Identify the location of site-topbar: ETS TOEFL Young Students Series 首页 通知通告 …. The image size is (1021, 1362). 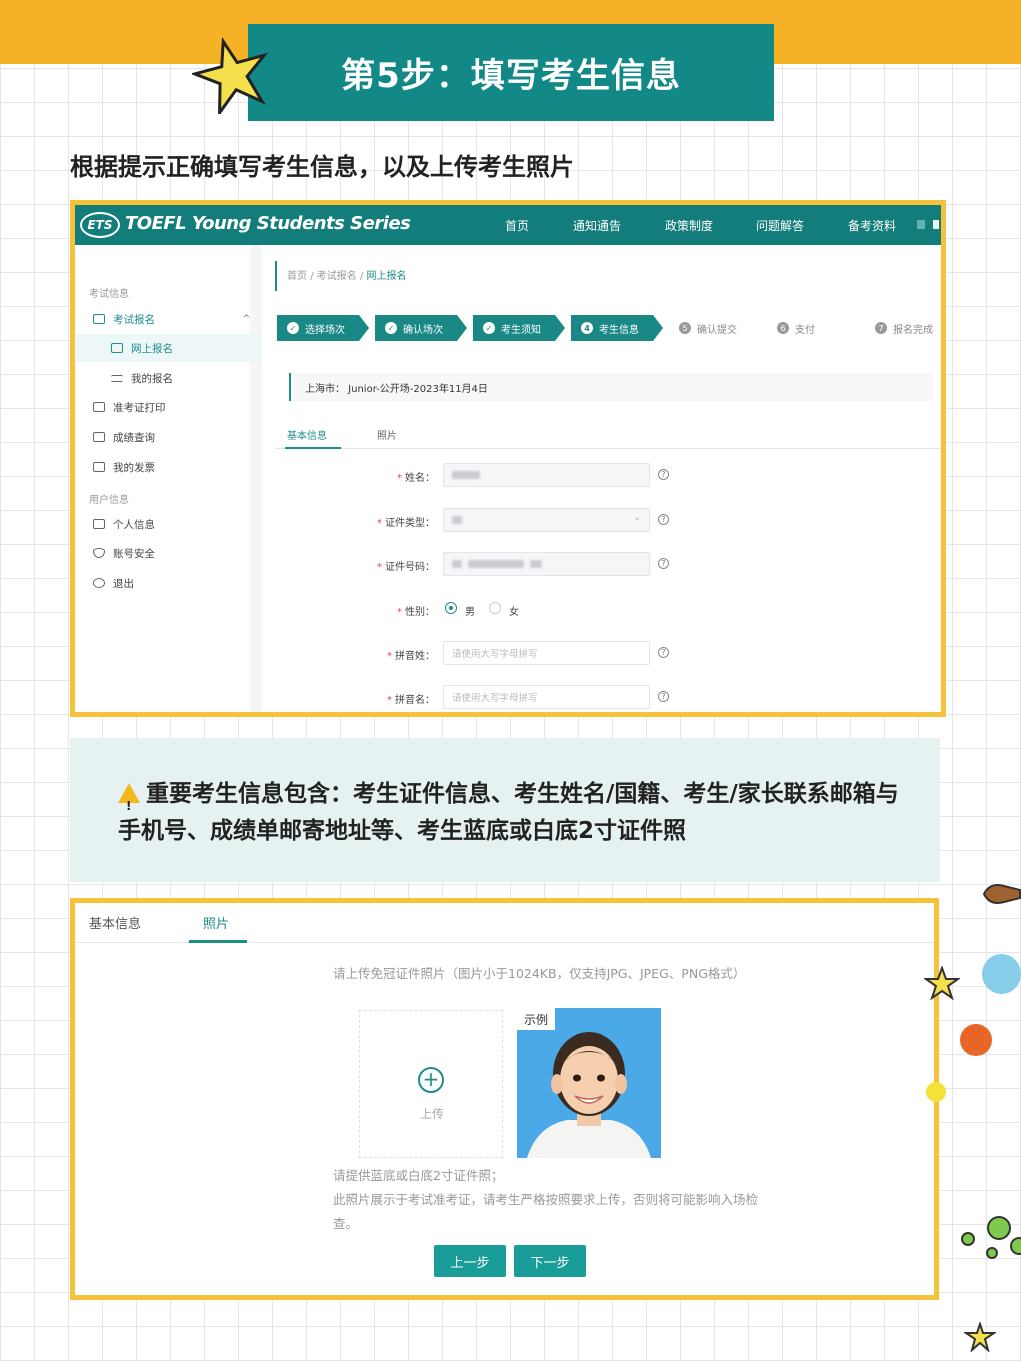
(508, 225).